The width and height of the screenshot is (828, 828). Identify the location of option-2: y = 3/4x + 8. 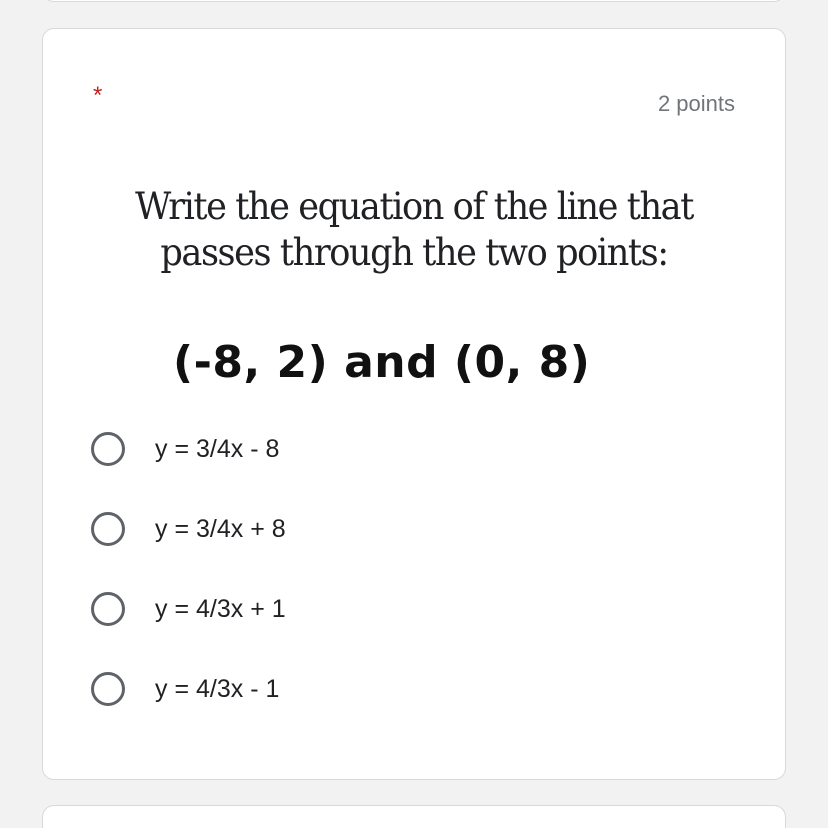
(411, 529).